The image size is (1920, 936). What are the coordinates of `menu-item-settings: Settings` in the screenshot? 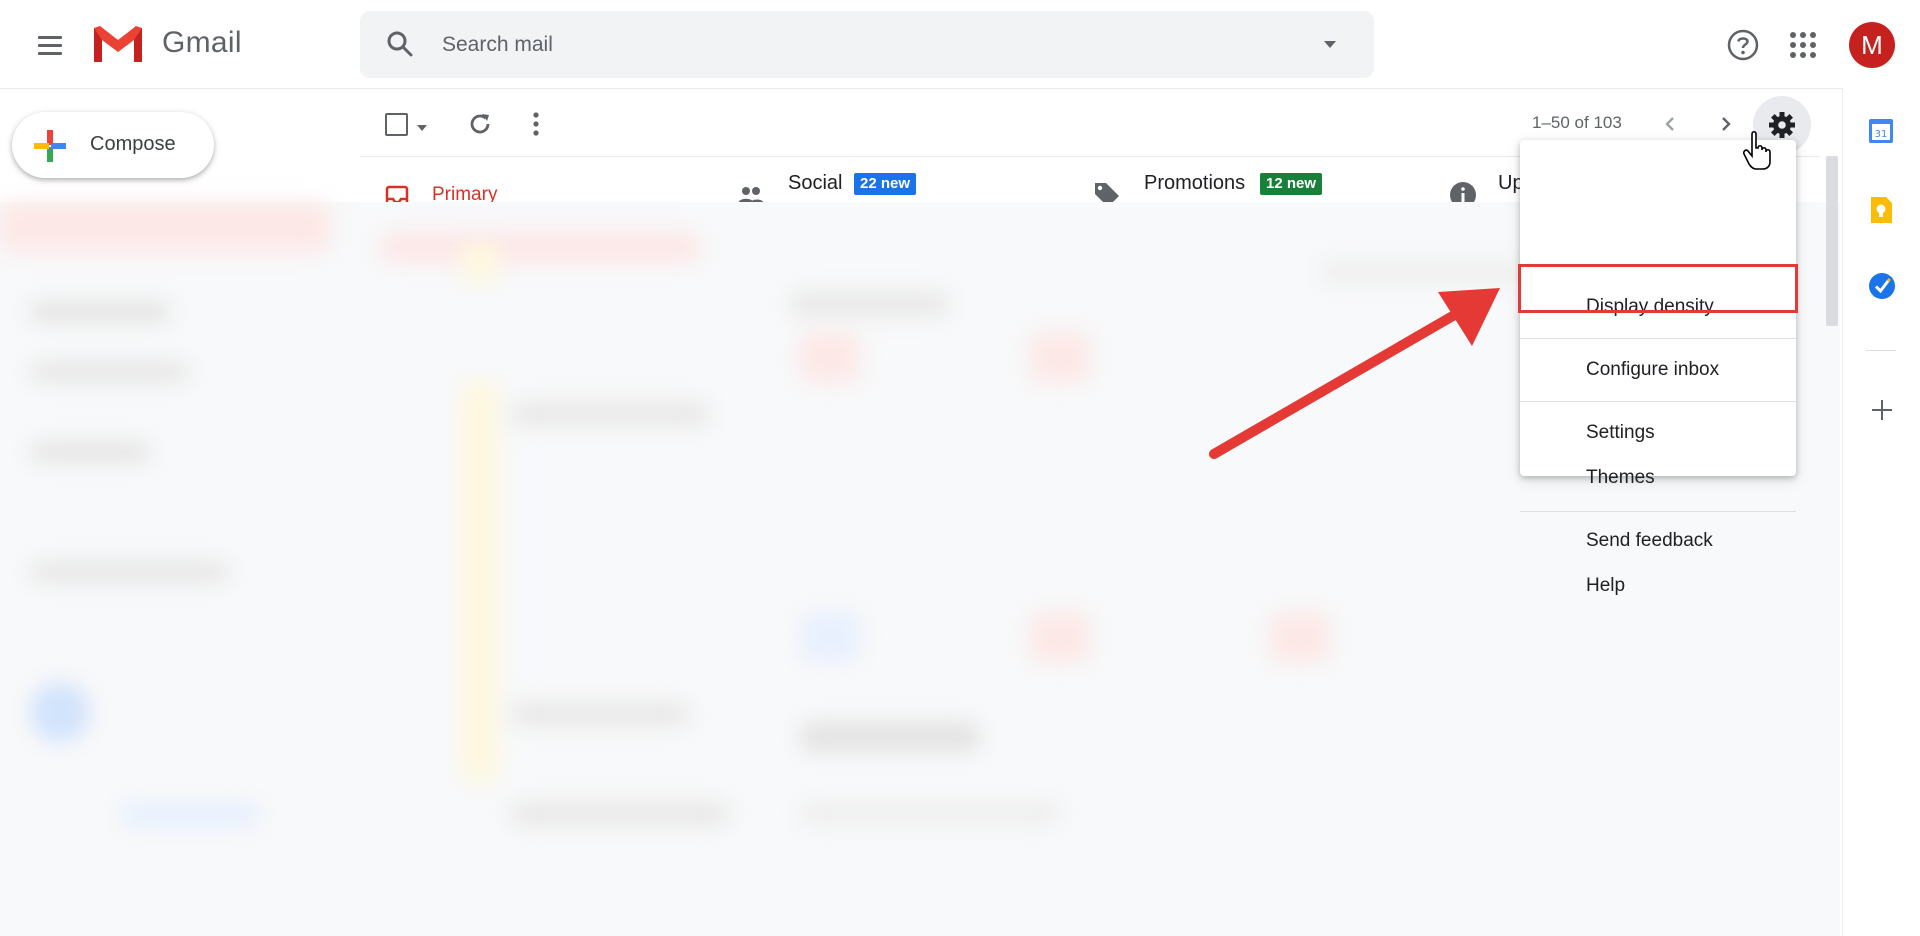 It's located at (1658, 433).